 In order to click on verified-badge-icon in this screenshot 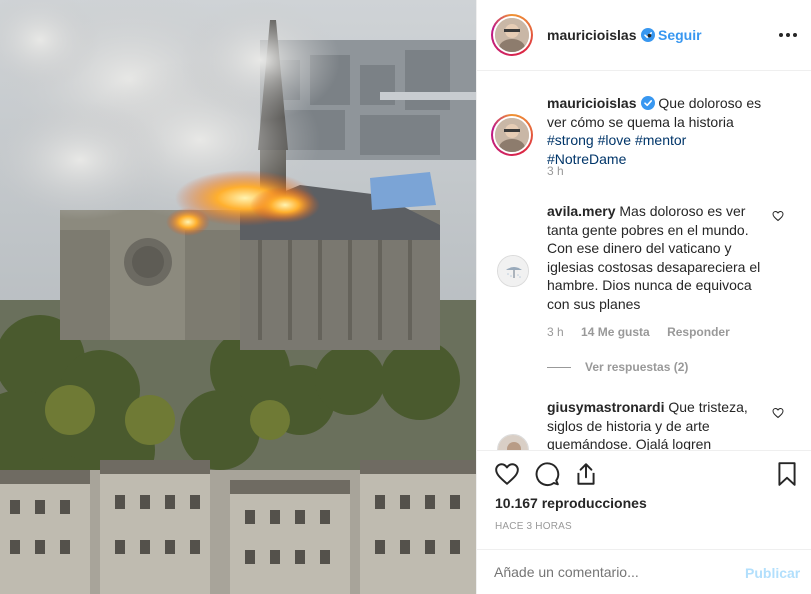, I will do `click(647, 103)`.